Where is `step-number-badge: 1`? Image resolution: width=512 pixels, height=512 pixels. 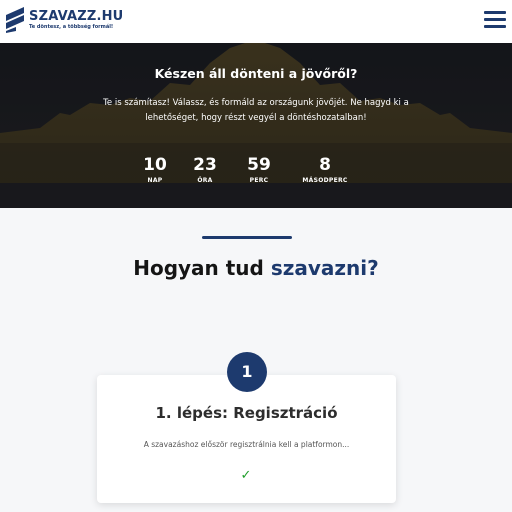 step-number-badge: 1 is located at coordinates (247, 372).